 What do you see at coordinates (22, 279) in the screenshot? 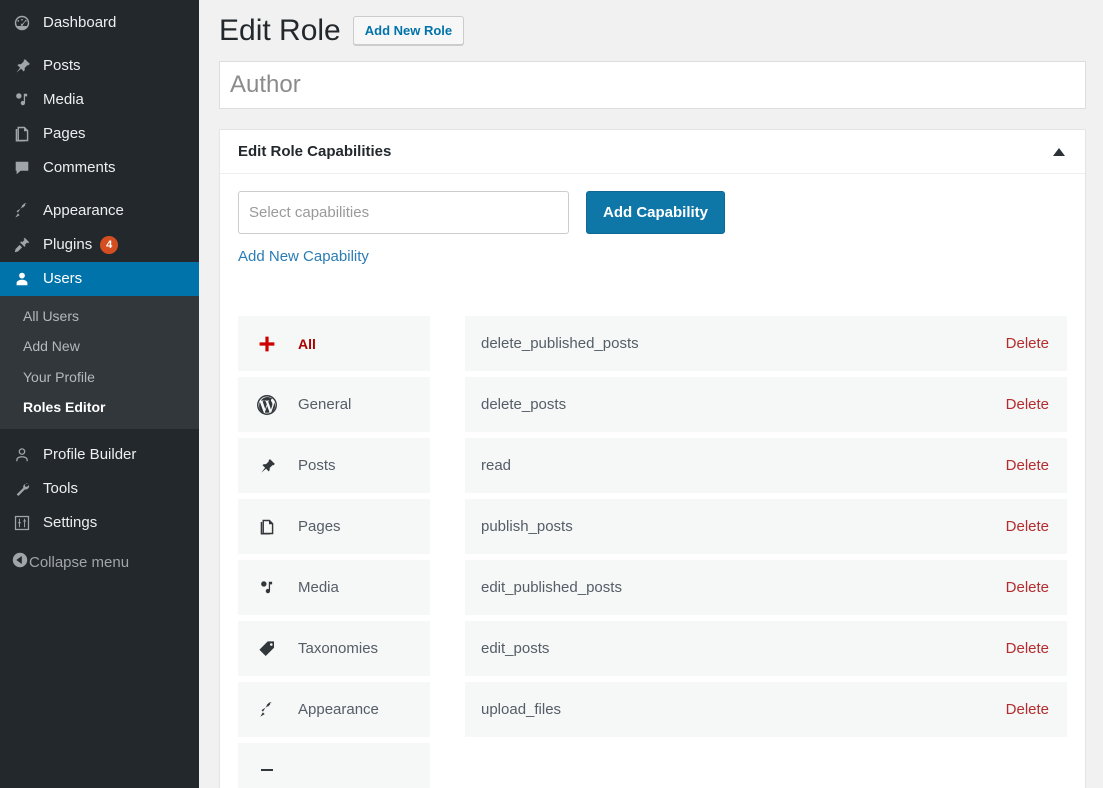
I see `user-icon` at bounding box center [22, 279].